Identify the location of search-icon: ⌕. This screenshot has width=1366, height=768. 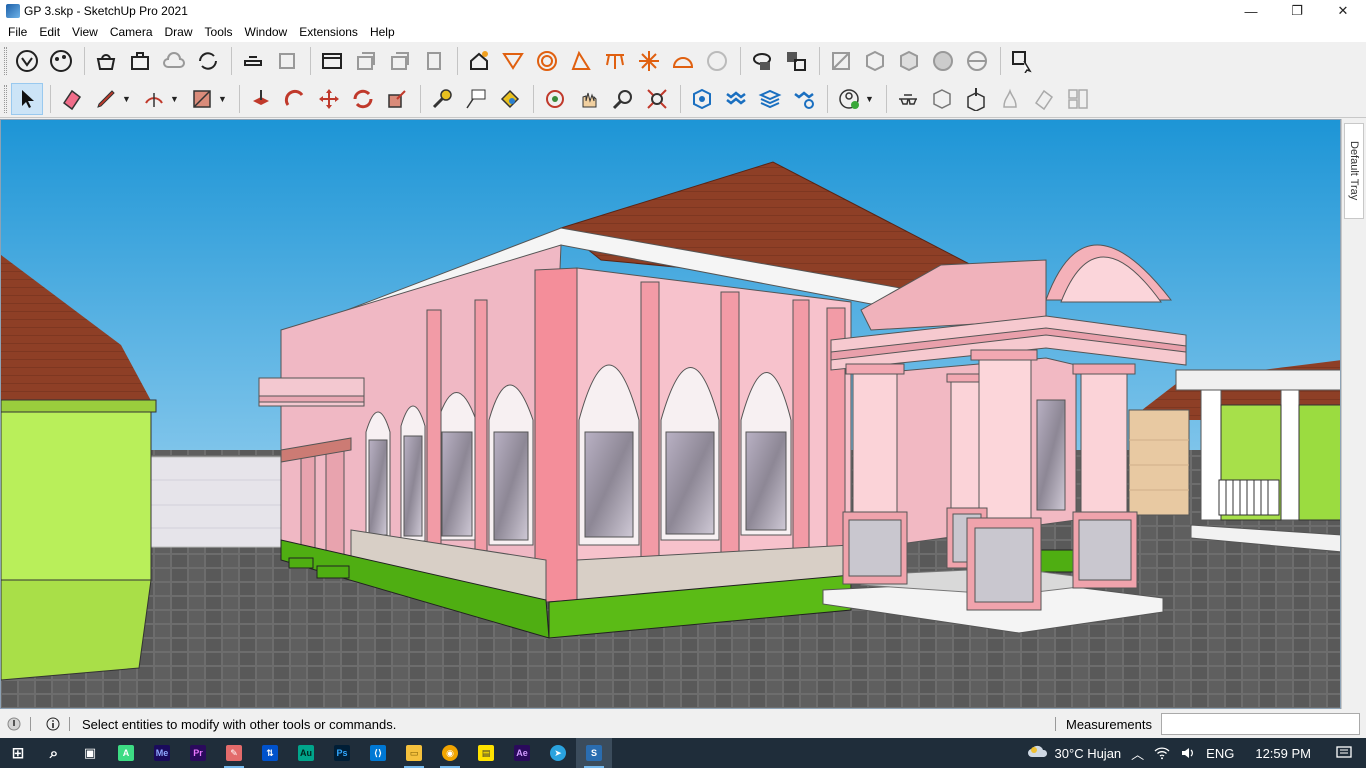
(54, 753).